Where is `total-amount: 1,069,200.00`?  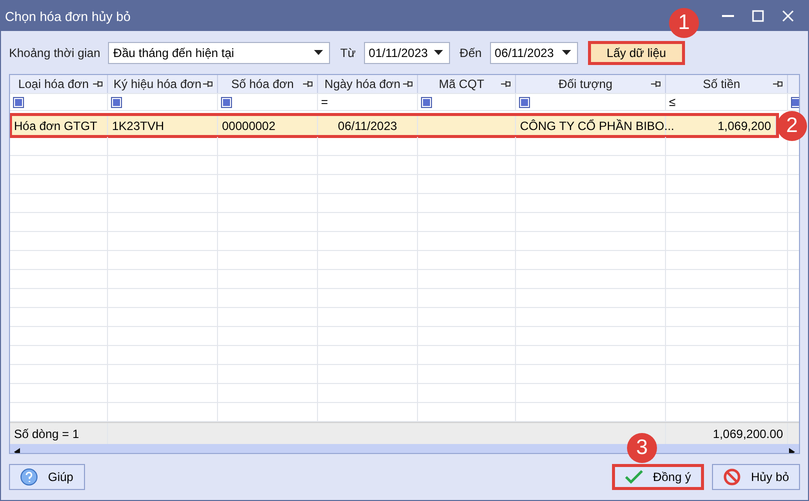 total-amount: 1,069,200.00 is located at coordinates (747, 433).